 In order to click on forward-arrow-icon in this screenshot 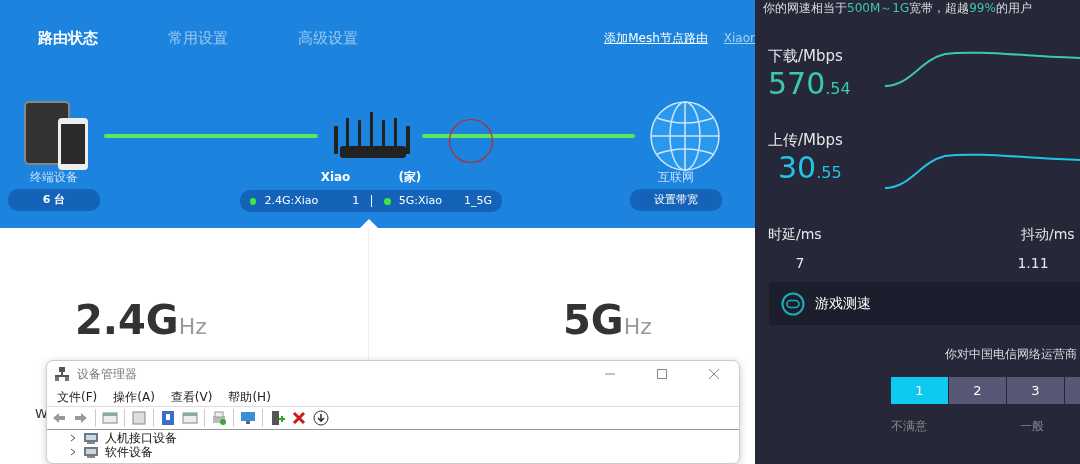, I will do `click(81, 418)`.